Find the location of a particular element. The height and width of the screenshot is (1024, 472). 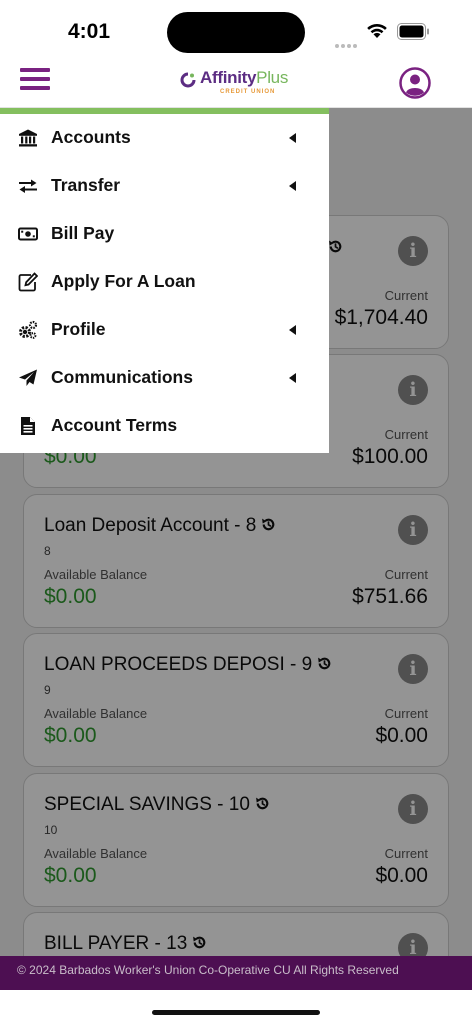

dynamic-island is located at coordinates (236, 32).